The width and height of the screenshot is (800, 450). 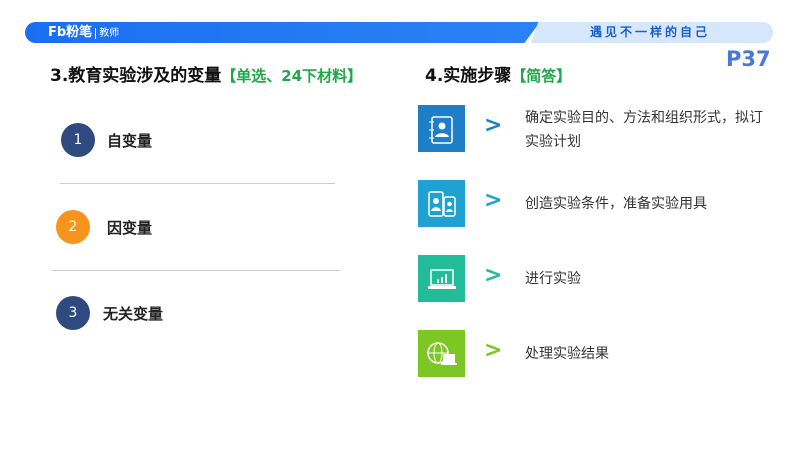 I want to click on globe-computer-icon, so click(x=441, y=353).